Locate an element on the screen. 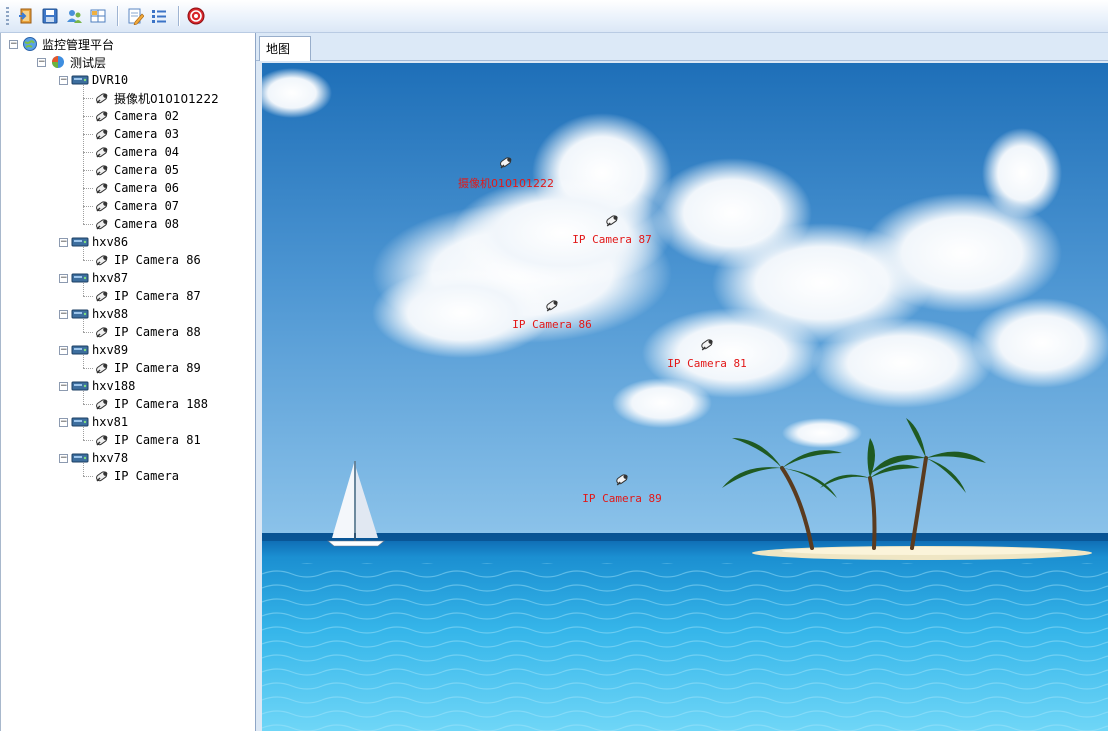 The image size is (1108, 731). map-camera-marker: IP Camera 86 is located at coordinates (552, 313).